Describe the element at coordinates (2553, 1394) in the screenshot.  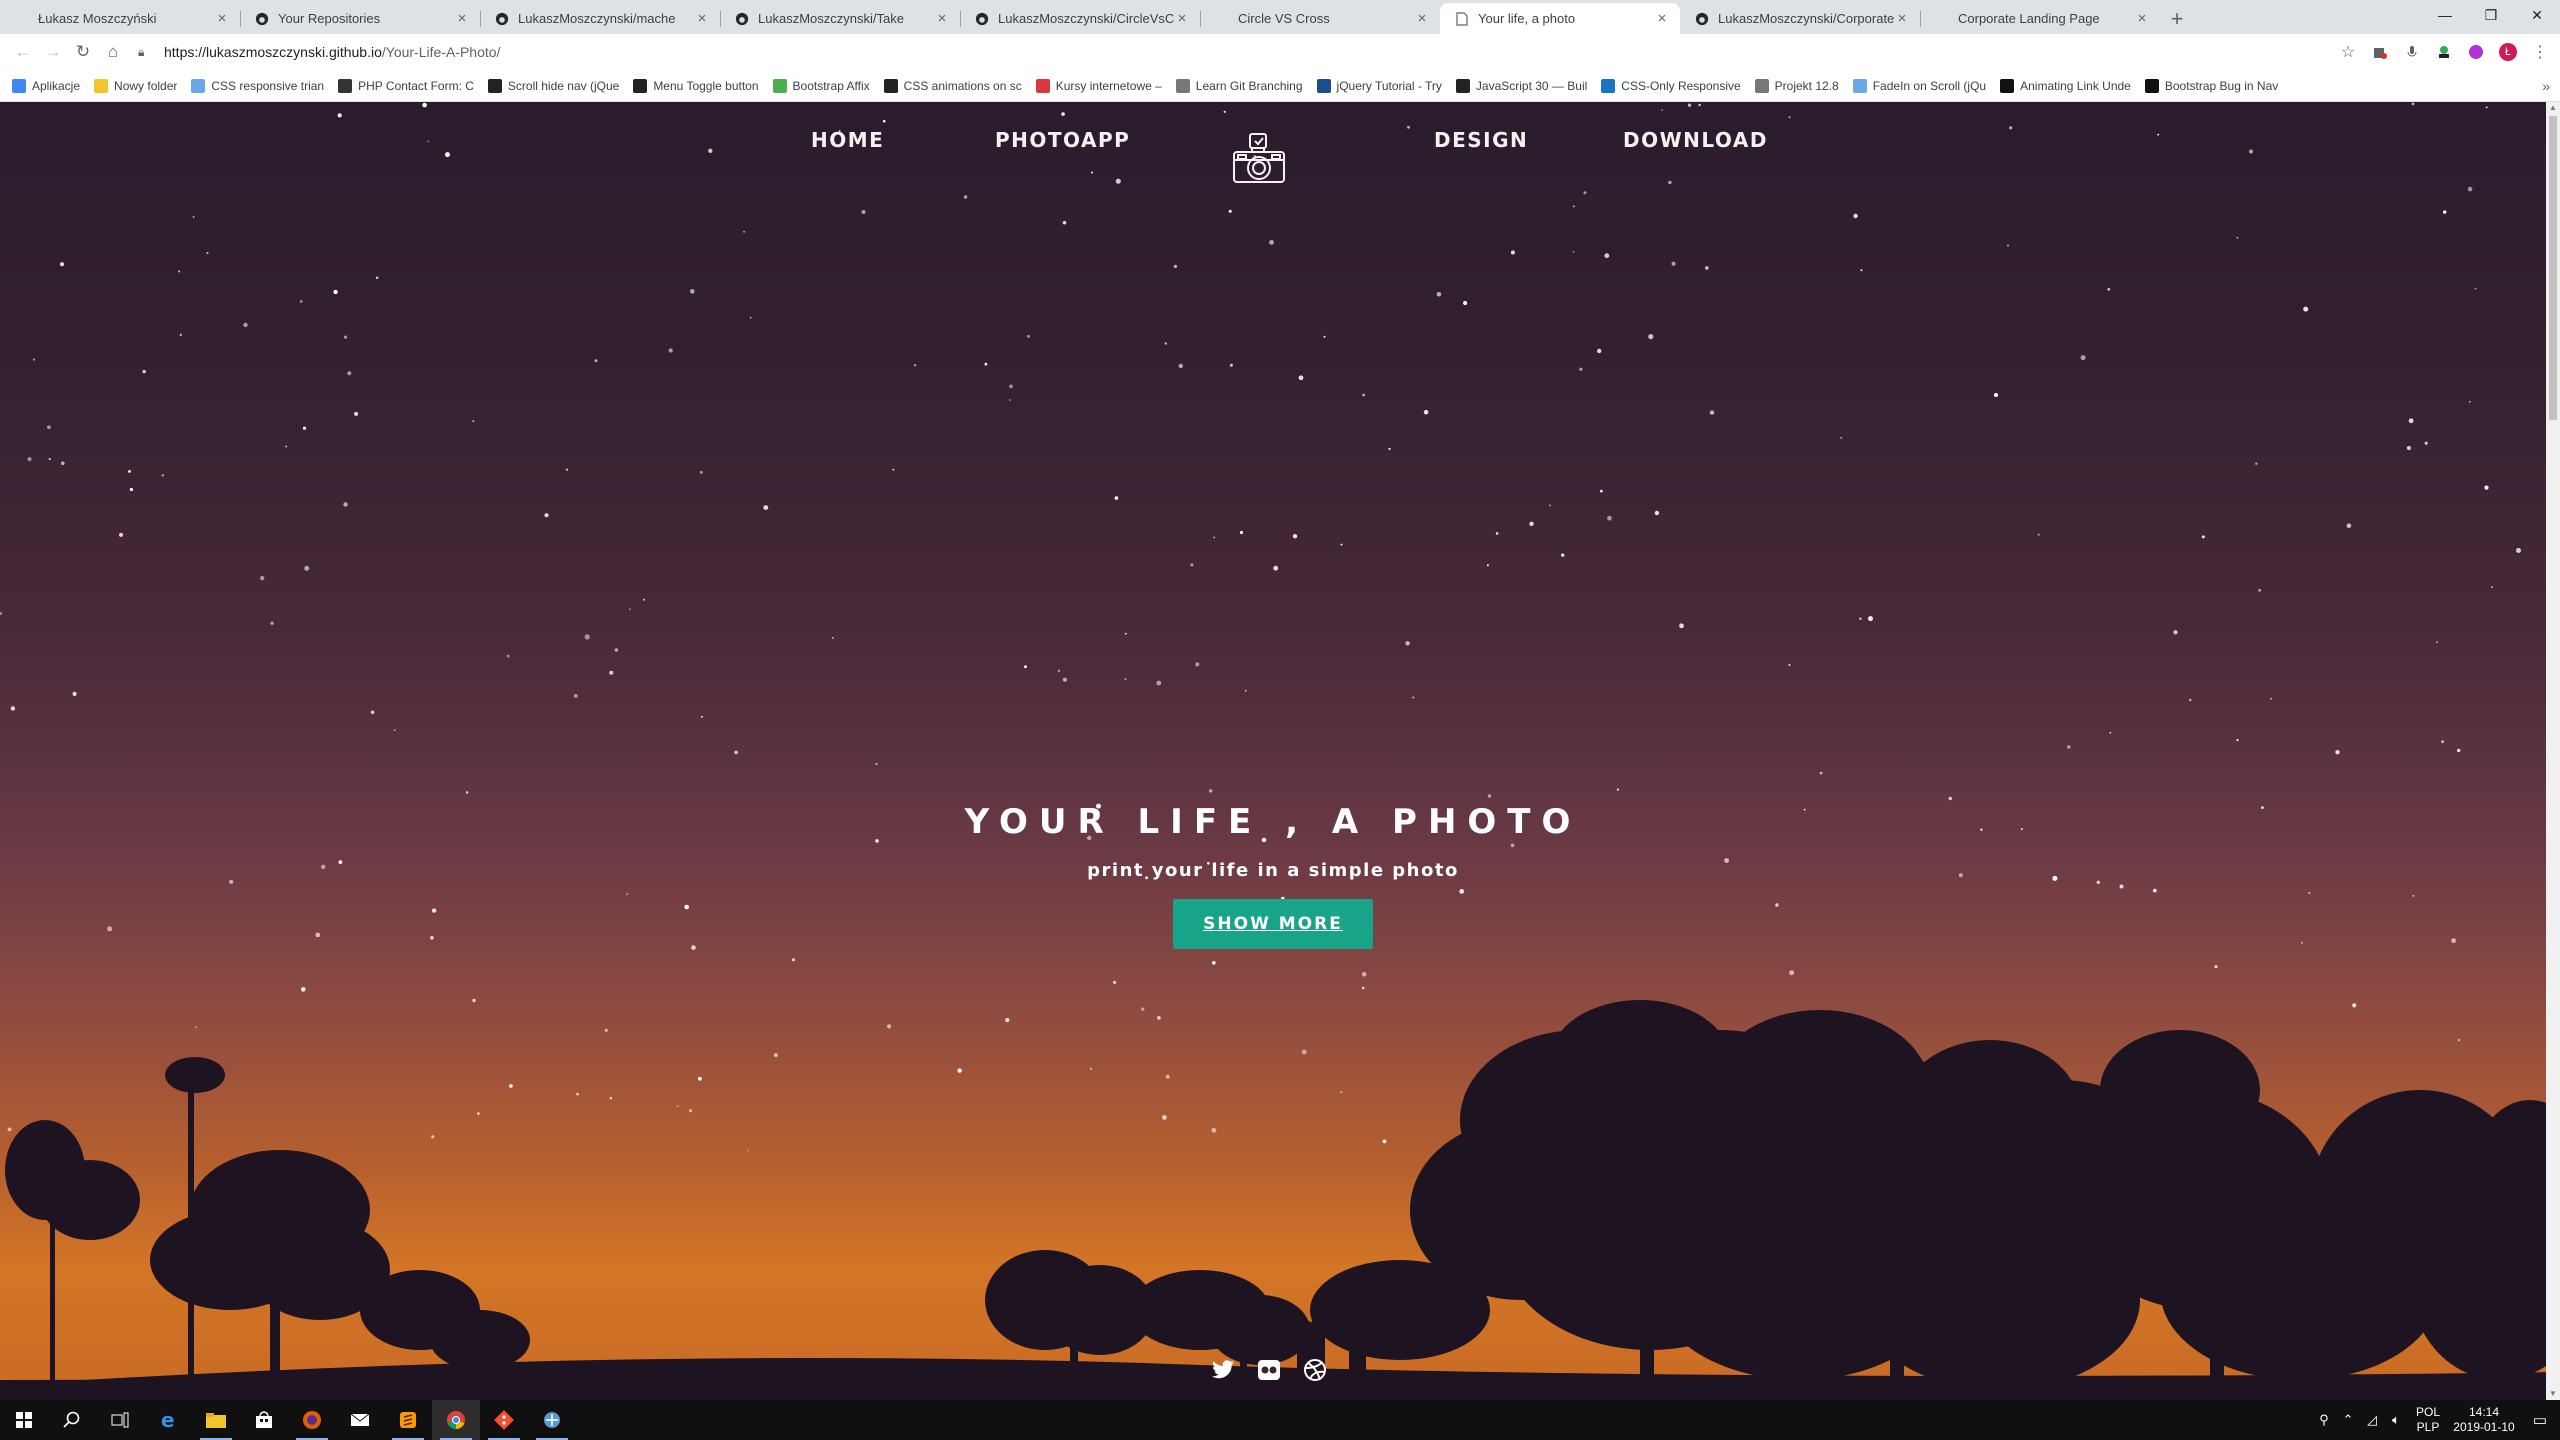
I see `scroll-down-arrow-icon: ▼` at that location.